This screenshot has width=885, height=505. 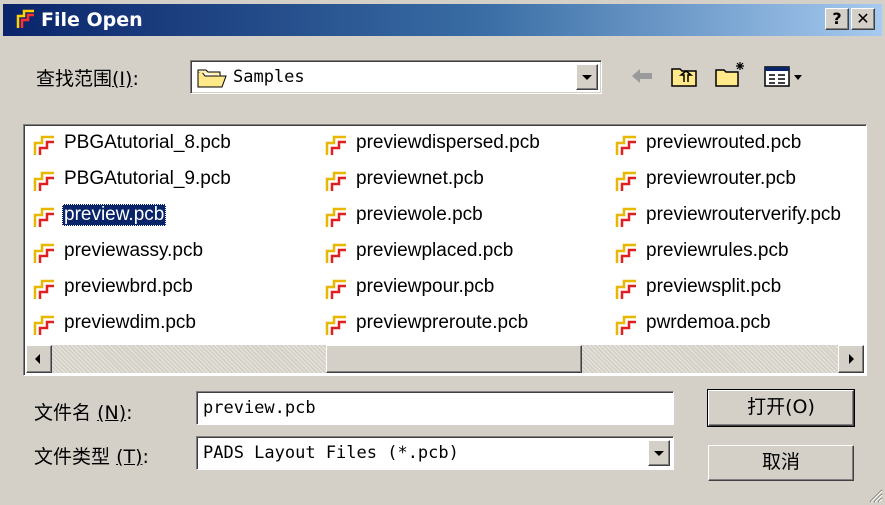 I want to click on help-button: ?, so click(x=837, y=19).